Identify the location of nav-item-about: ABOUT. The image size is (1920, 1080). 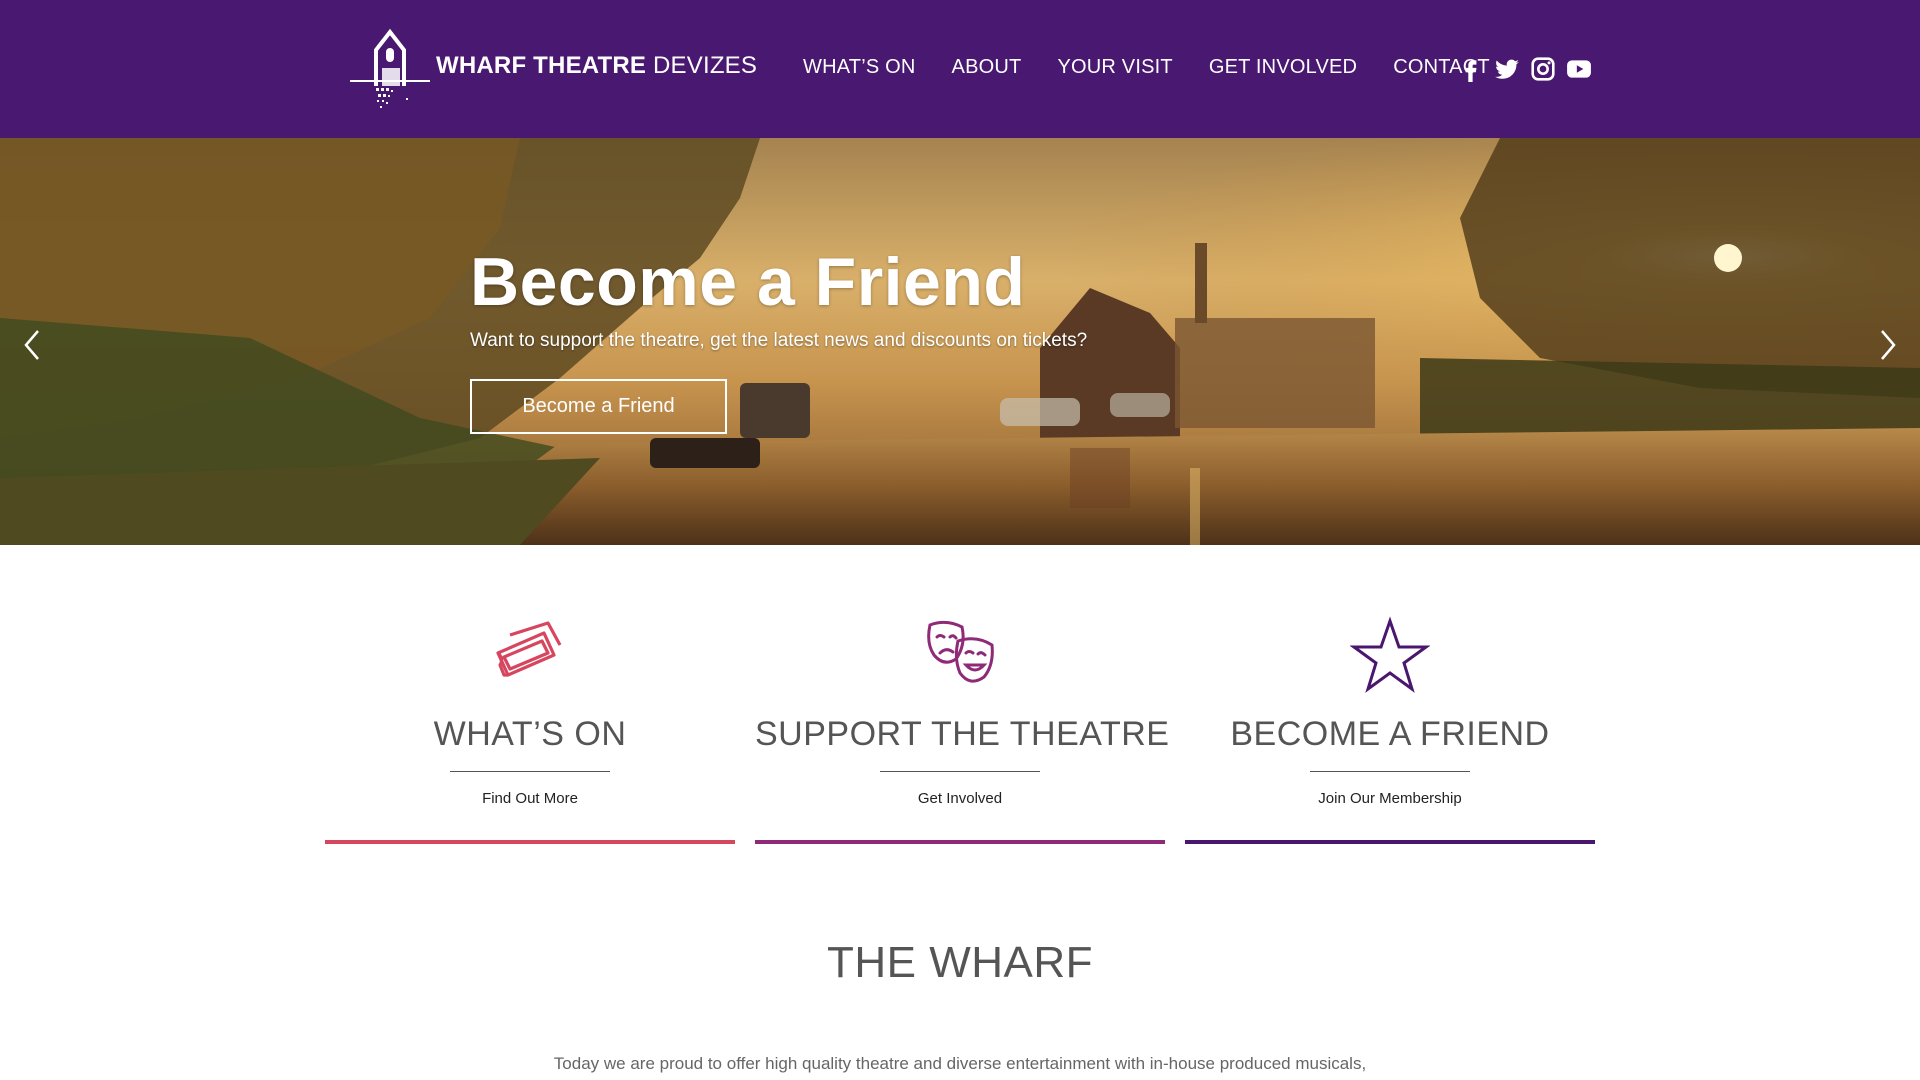
(987, 67).